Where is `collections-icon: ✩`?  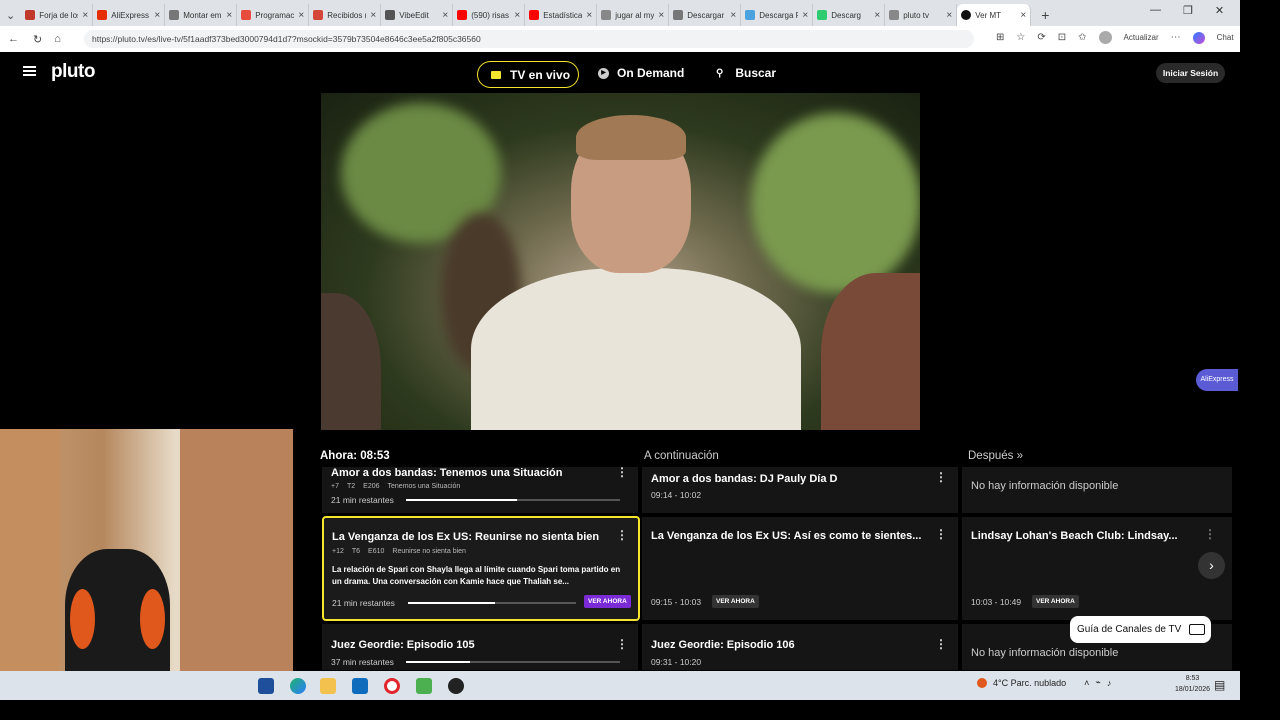
collections-icon: ✩ is located at coordinates (1082, 37).